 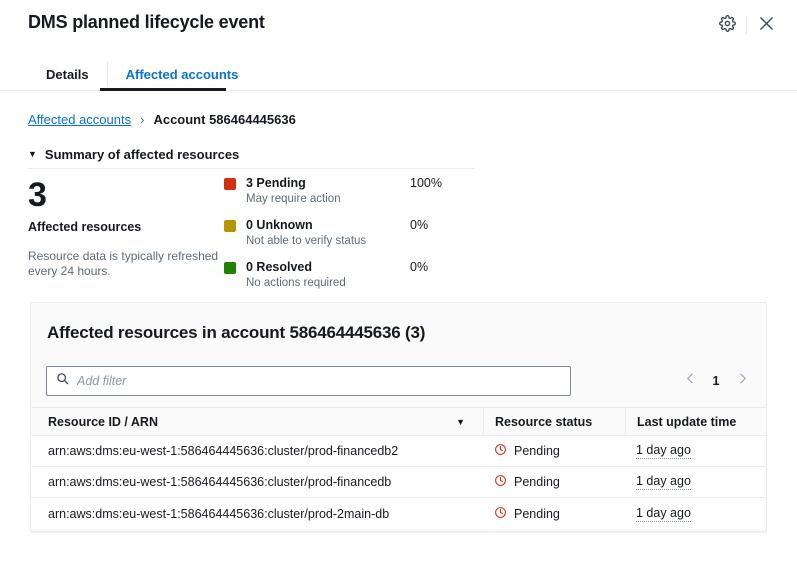 I want to click on chevron-right-icon, so click(x=742, y=381).